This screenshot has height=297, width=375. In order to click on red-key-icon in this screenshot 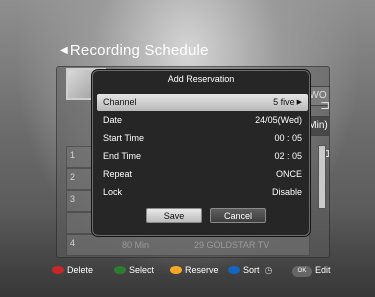, I will do `click(58, 270)`.